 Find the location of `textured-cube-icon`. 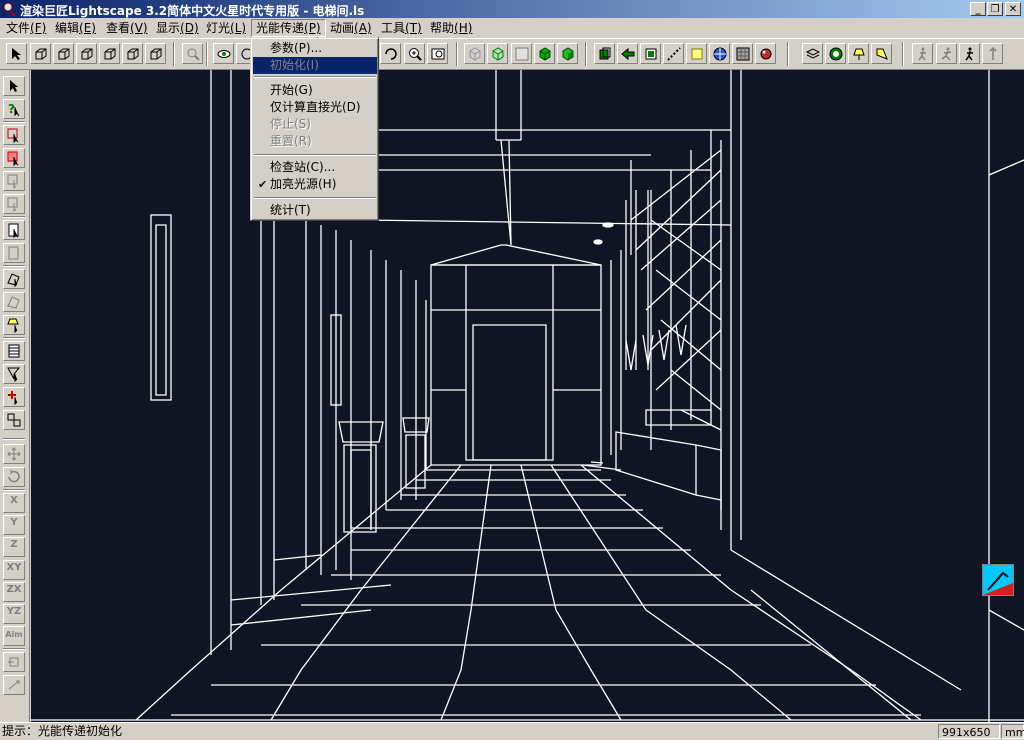

textured-cube-icon is located at coordinates (567, 53).